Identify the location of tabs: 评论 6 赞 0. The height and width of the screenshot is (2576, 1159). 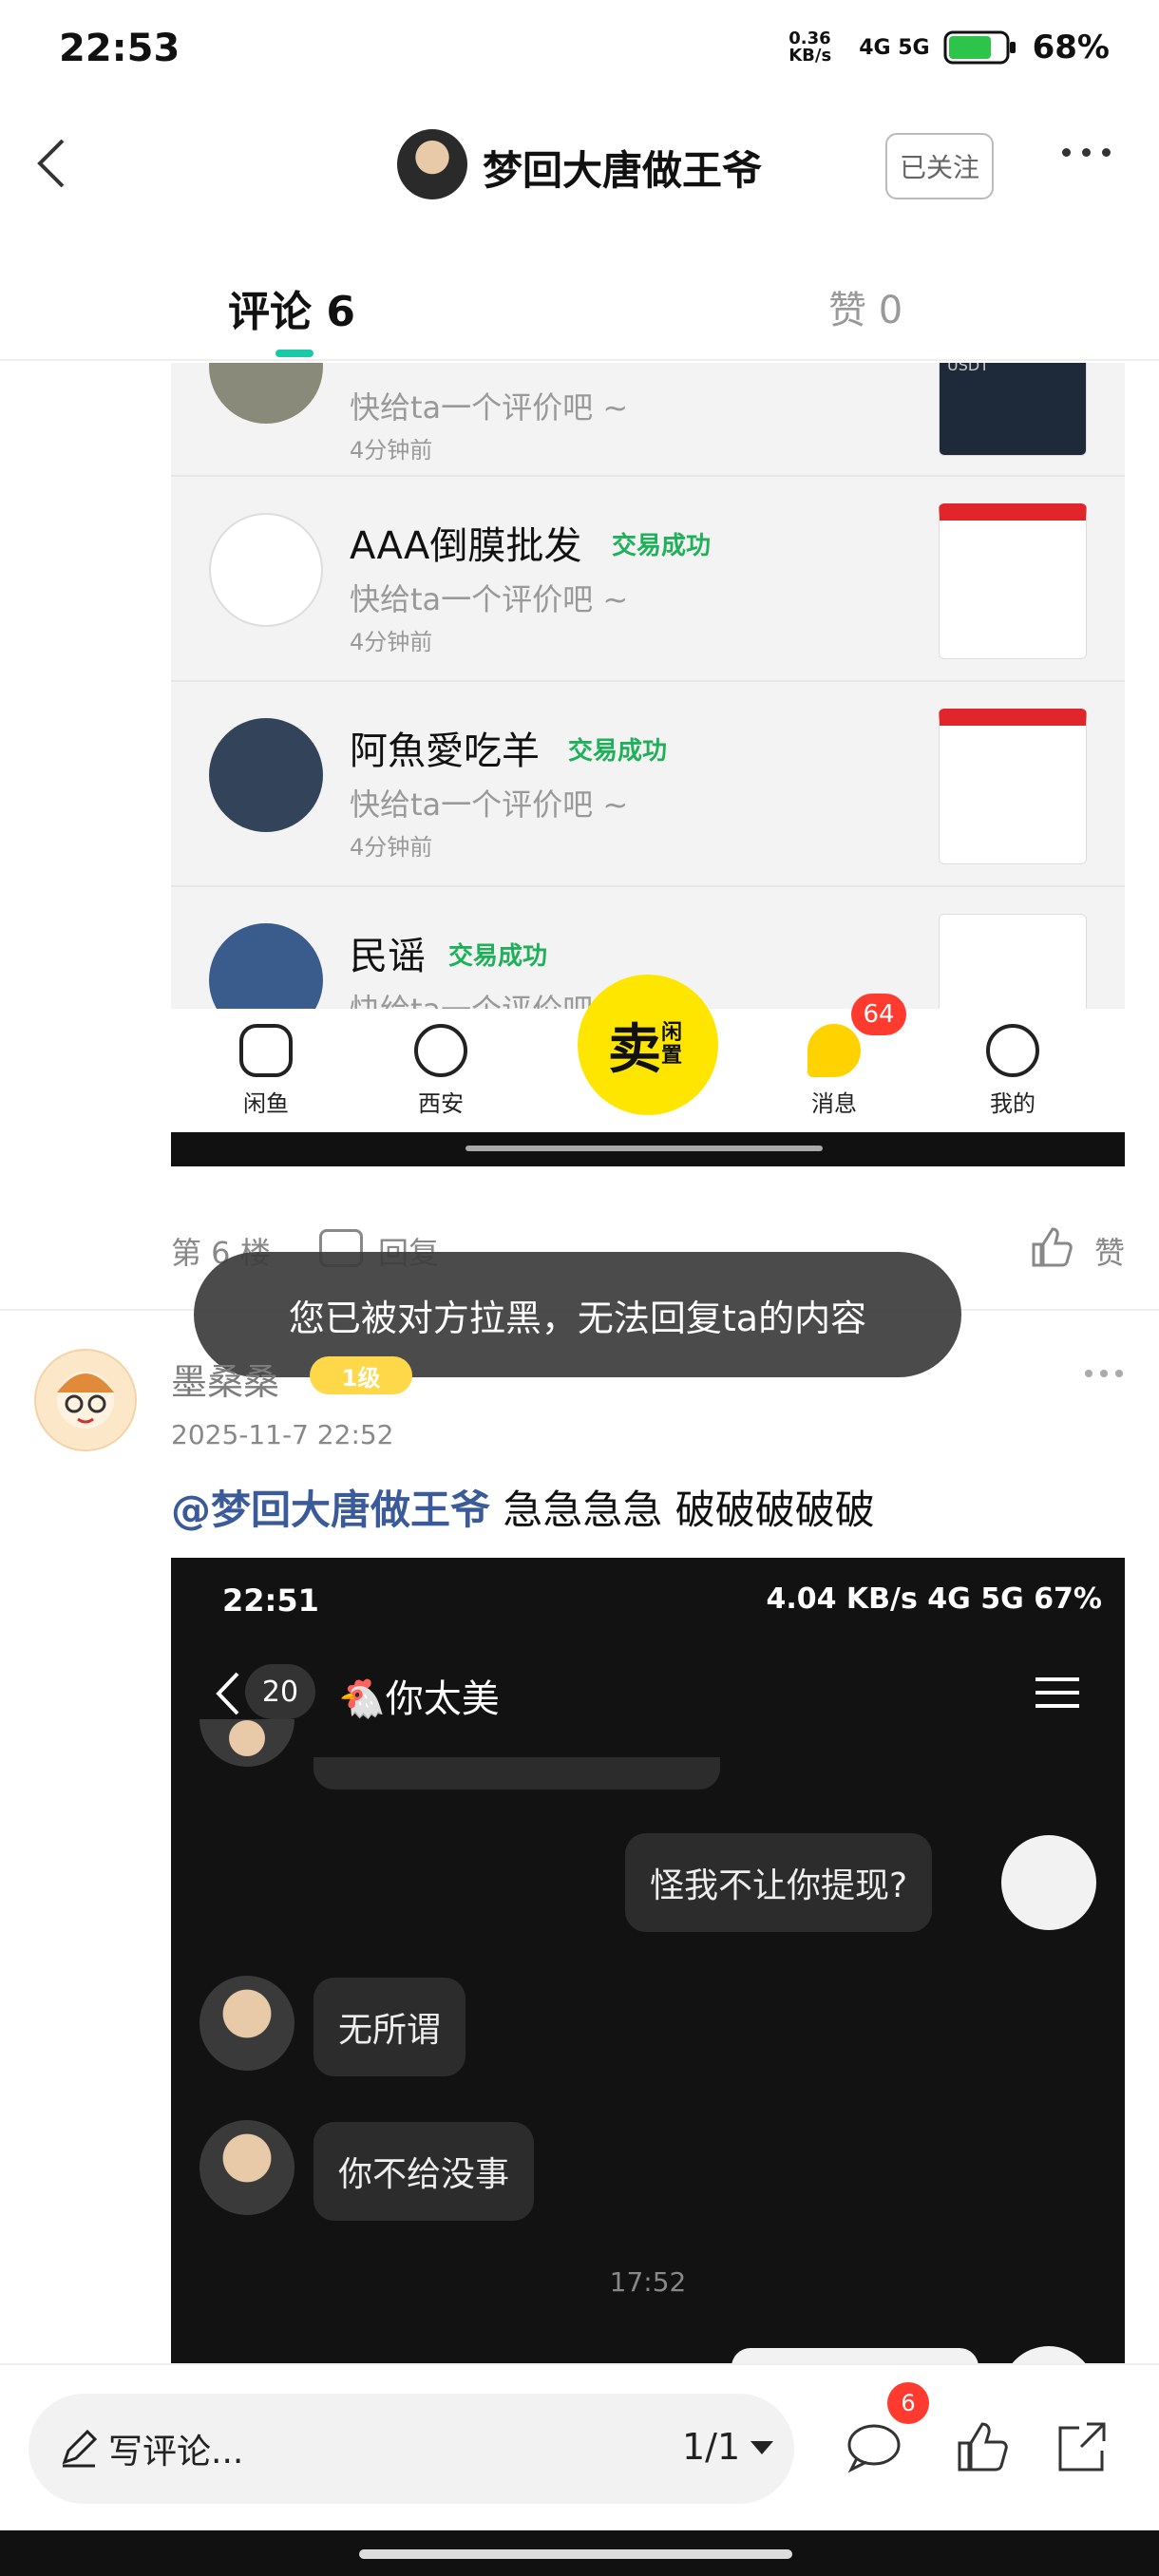
(579, 308).